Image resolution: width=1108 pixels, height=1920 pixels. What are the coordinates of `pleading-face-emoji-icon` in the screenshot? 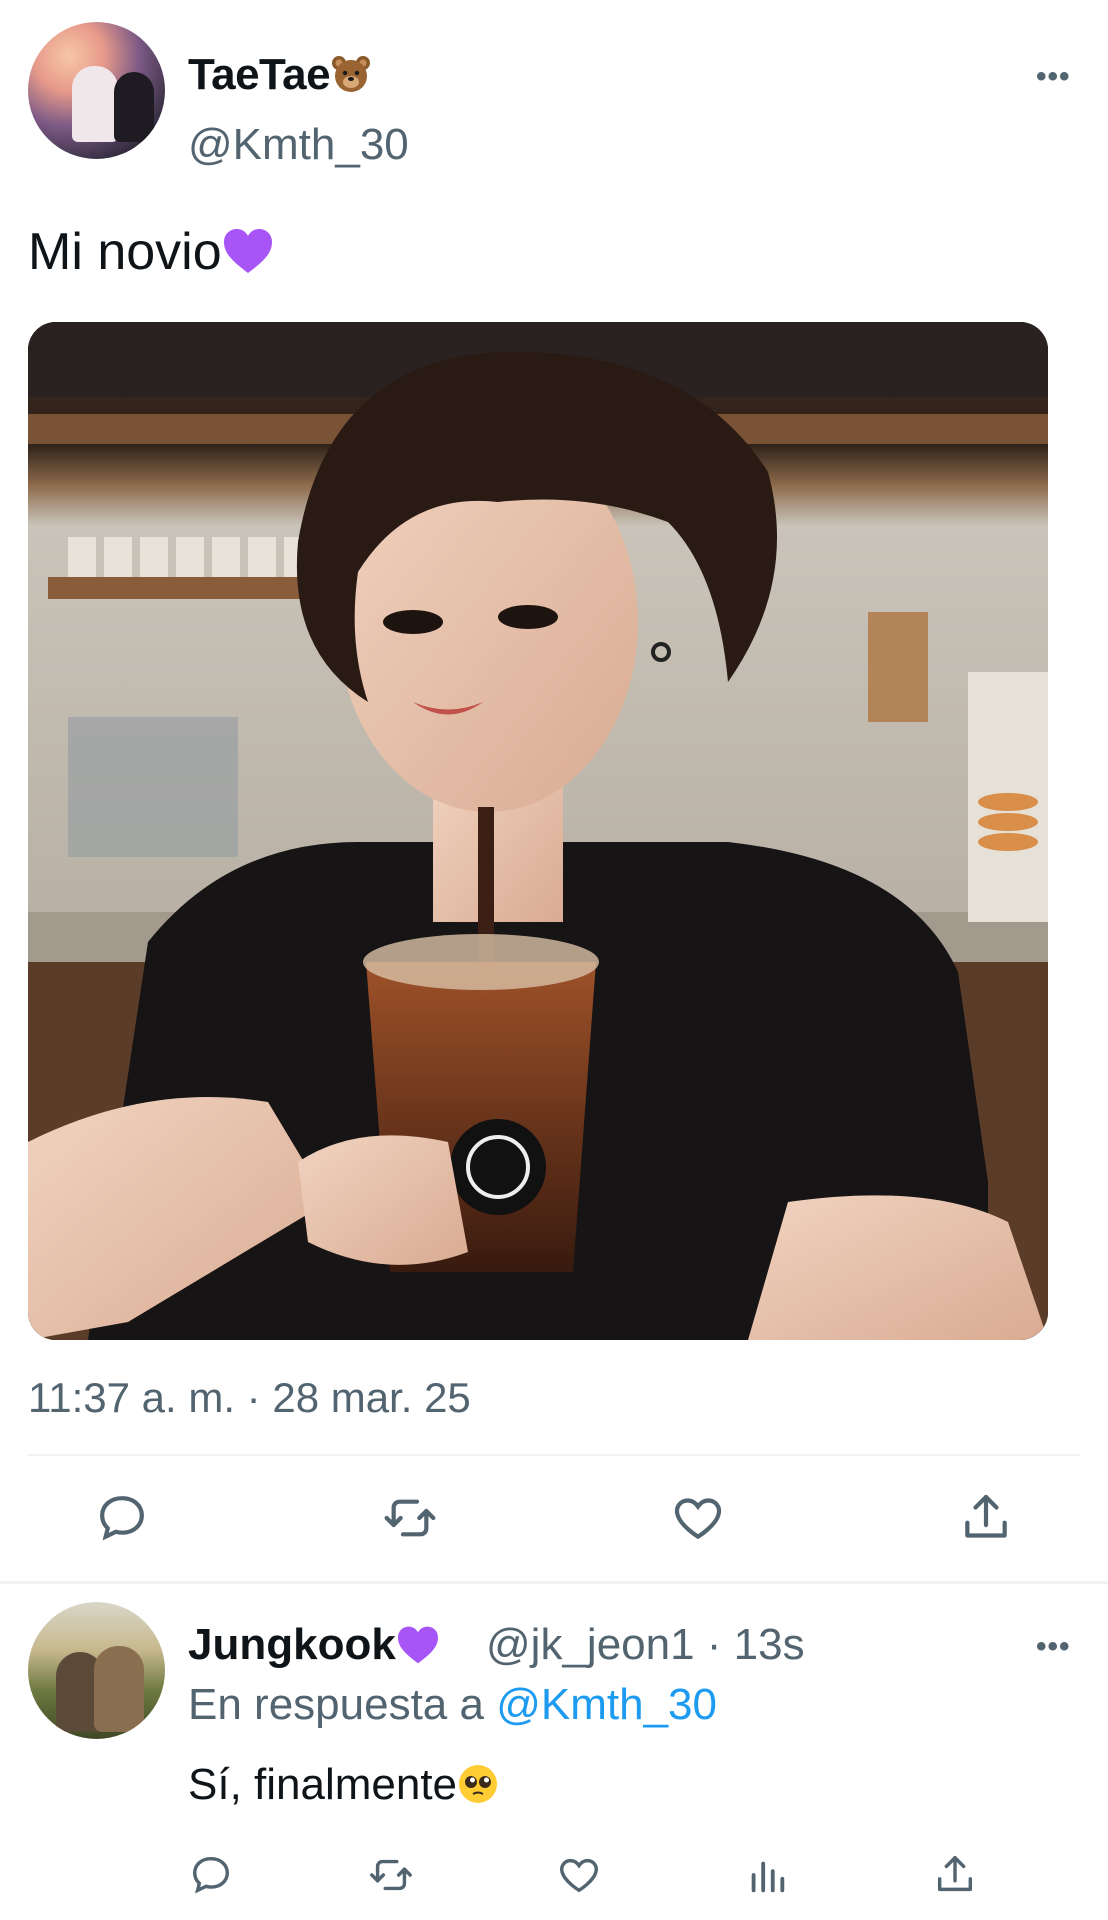 It's located at (478, 1789).